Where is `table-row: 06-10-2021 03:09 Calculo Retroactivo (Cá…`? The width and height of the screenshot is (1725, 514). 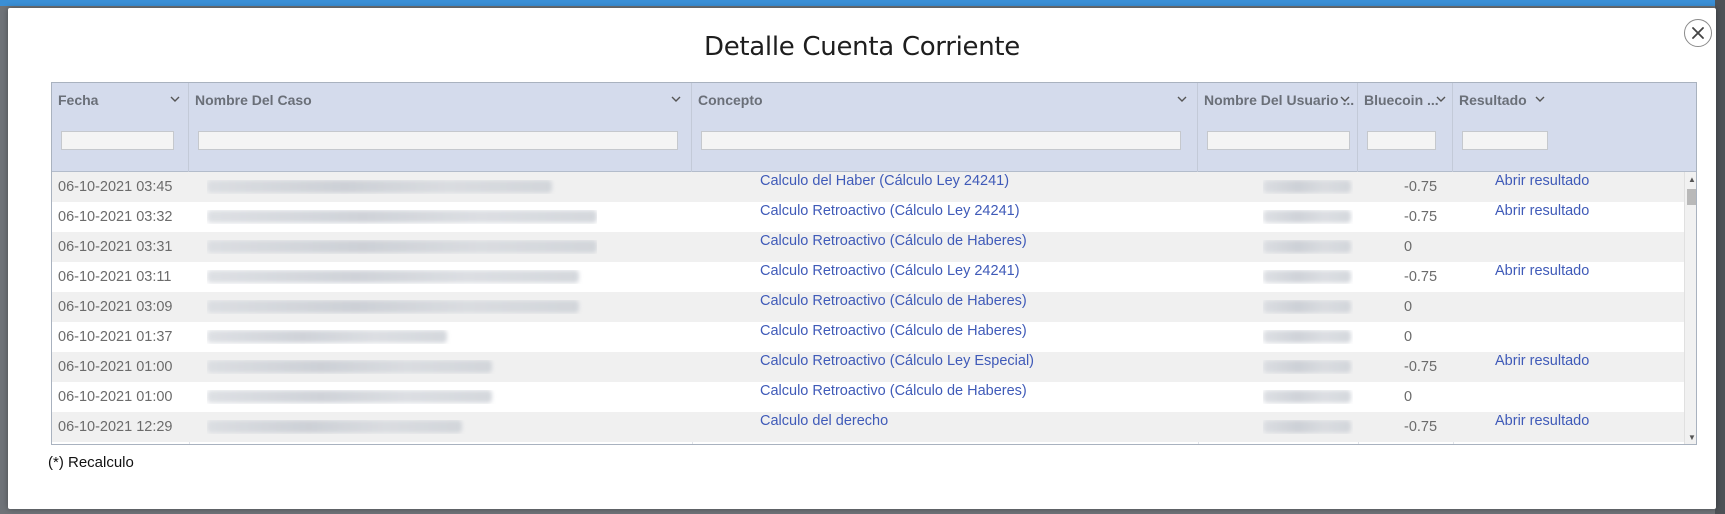 table-row: 06-10-2021 03:09 Calculo Retroactivo (Cá… is located at coordinates (868, 307).